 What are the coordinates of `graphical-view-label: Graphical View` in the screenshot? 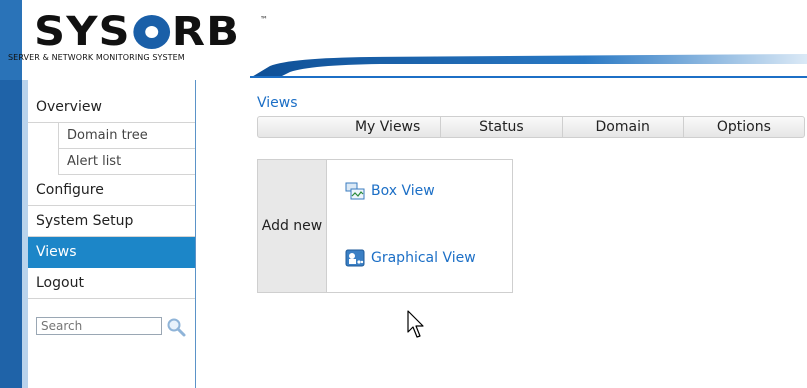 It's located at (423, 258).